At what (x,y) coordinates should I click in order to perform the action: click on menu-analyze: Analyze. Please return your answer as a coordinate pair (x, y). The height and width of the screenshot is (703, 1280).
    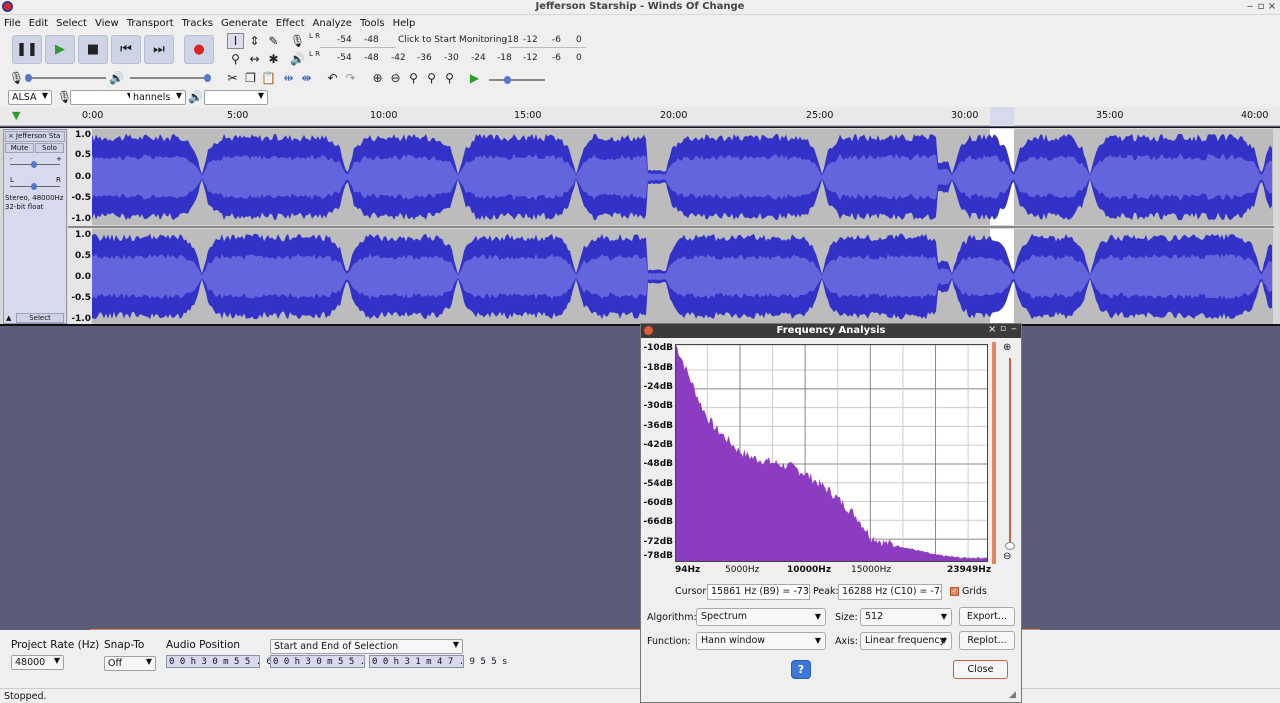
    Looking at the image, I should click on (332, 23).